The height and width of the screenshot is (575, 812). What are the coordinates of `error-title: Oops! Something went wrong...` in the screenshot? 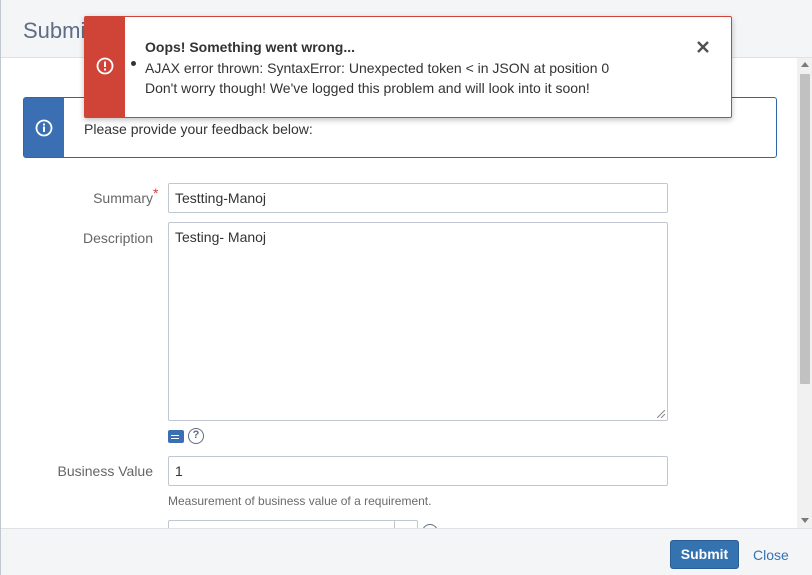 It's located at (250, 47).